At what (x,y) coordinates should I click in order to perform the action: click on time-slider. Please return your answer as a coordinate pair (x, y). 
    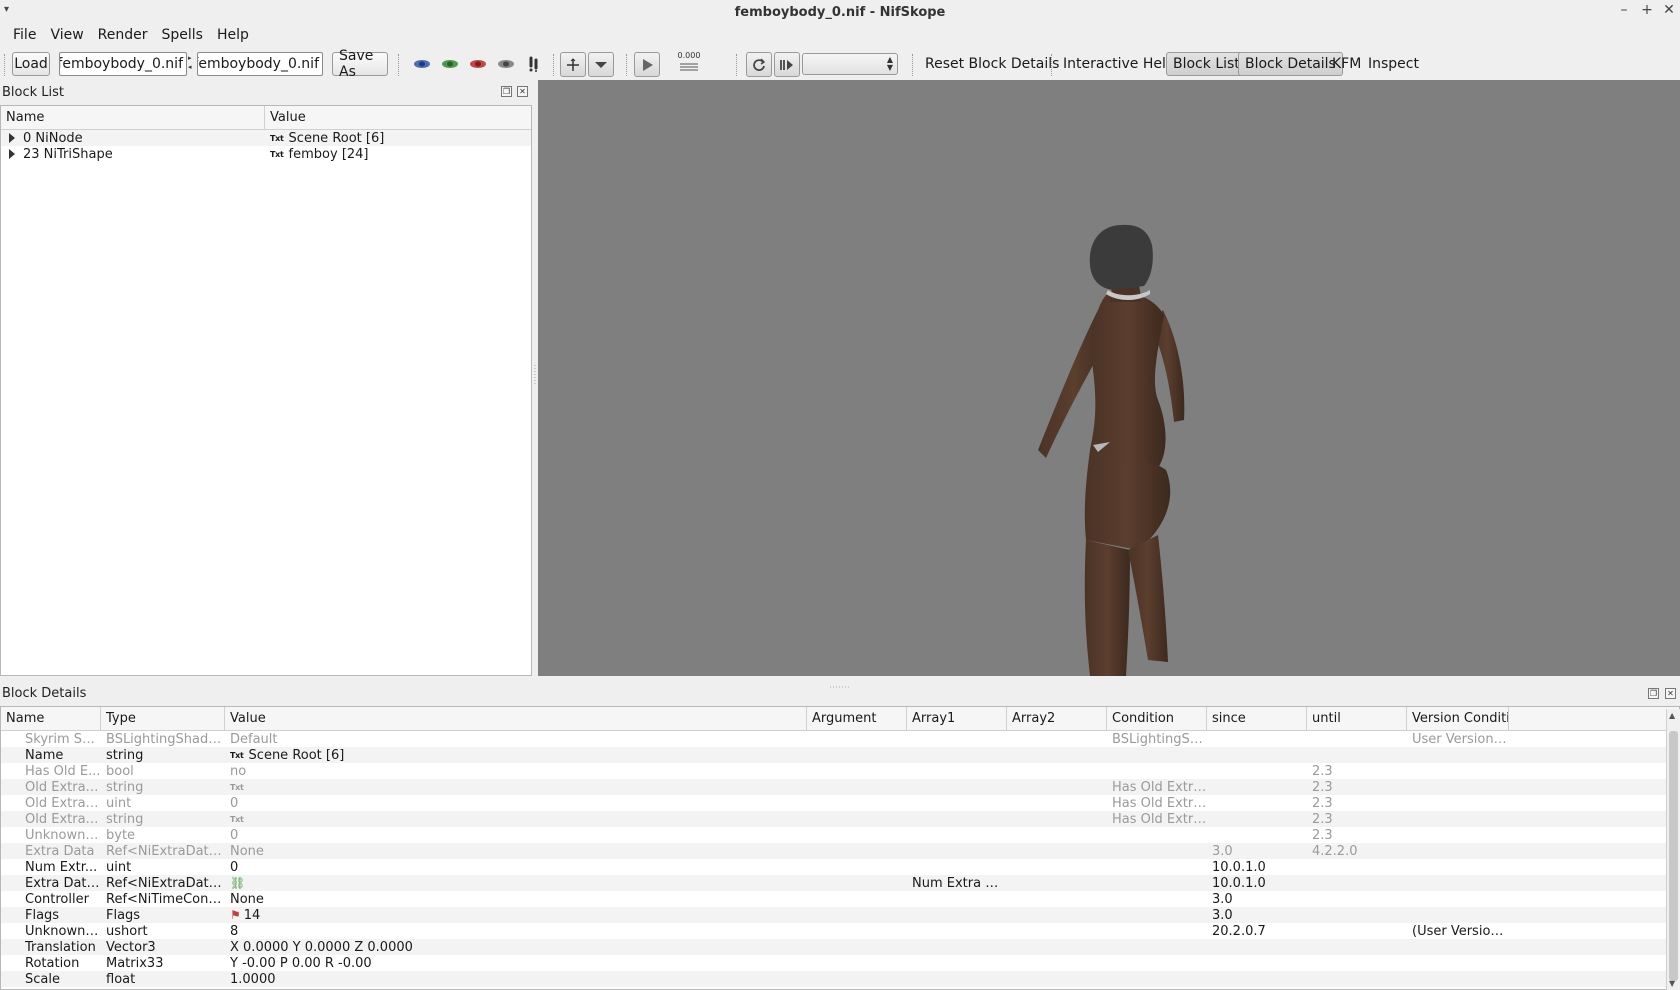
    Looking at the image, I should click on (689, 66).